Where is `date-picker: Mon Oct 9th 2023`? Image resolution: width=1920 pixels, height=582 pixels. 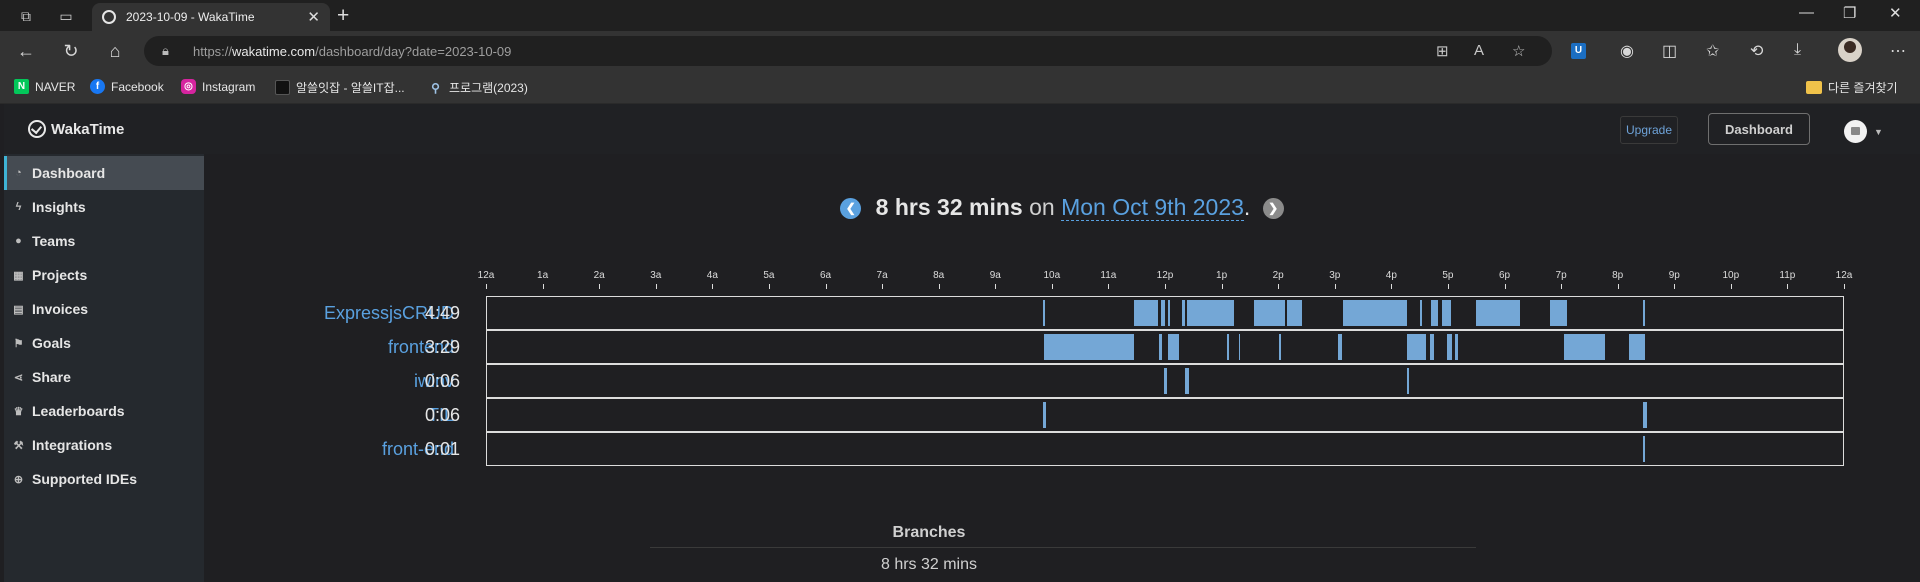 date-picker: Mon Oct 9th 2023 is located at coordinates (1152, 207).